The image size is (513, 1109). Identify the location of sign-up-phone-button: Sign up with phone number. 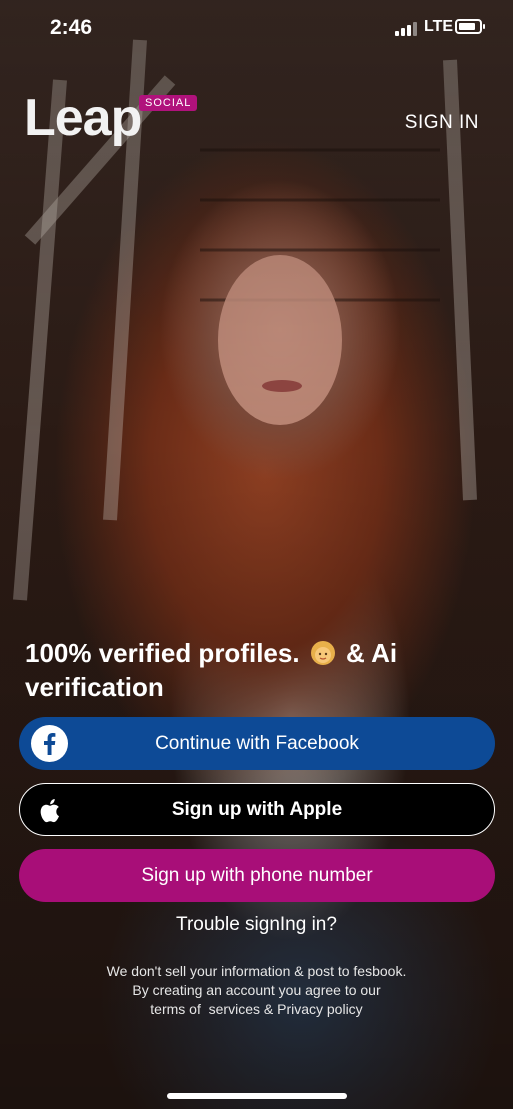
(257, 875).